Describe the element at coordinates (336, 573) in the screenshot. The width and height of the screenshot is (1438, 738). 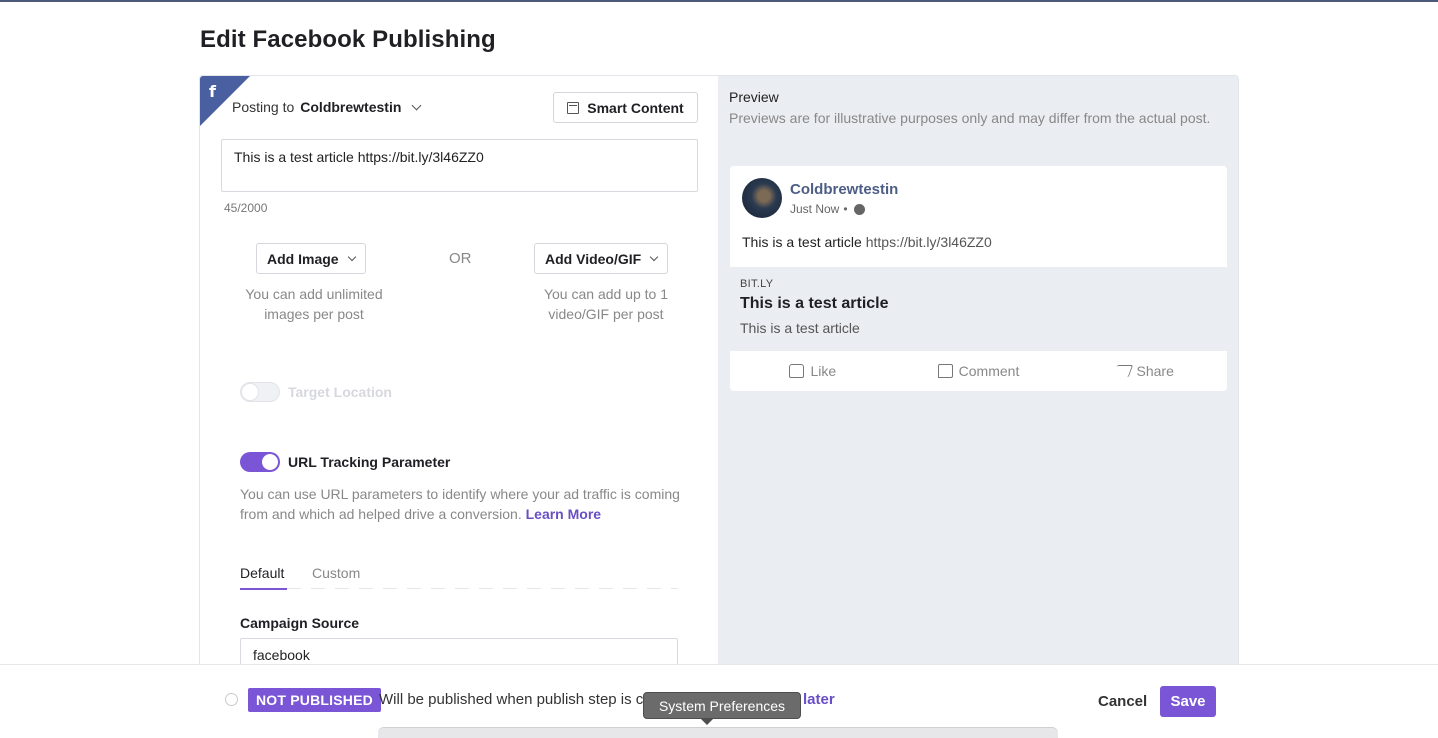
I see `tab-custom: Custom` at that location.